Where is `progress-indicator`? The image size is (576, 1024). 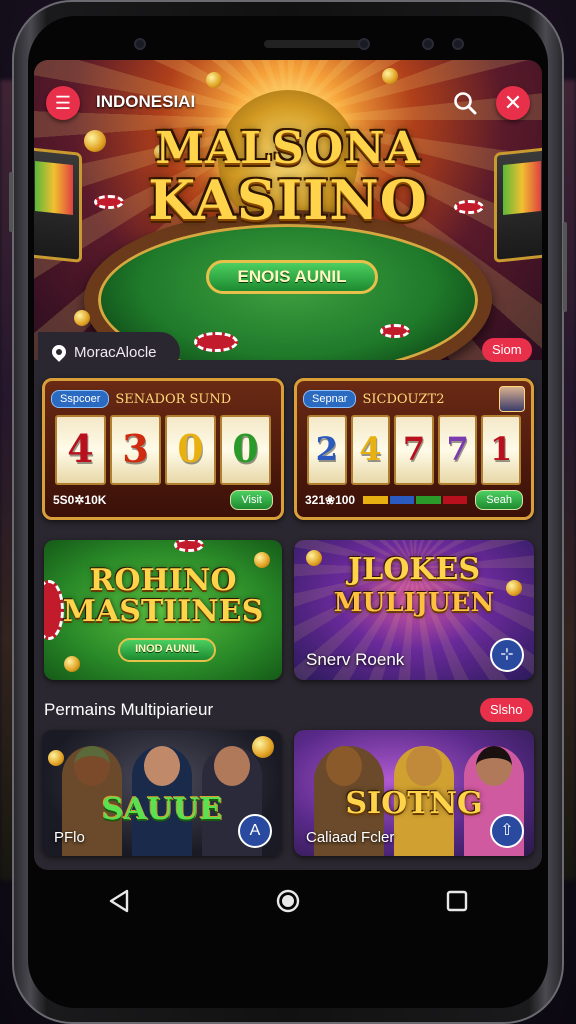
progress-indicator is located at coordinates (415, 500).